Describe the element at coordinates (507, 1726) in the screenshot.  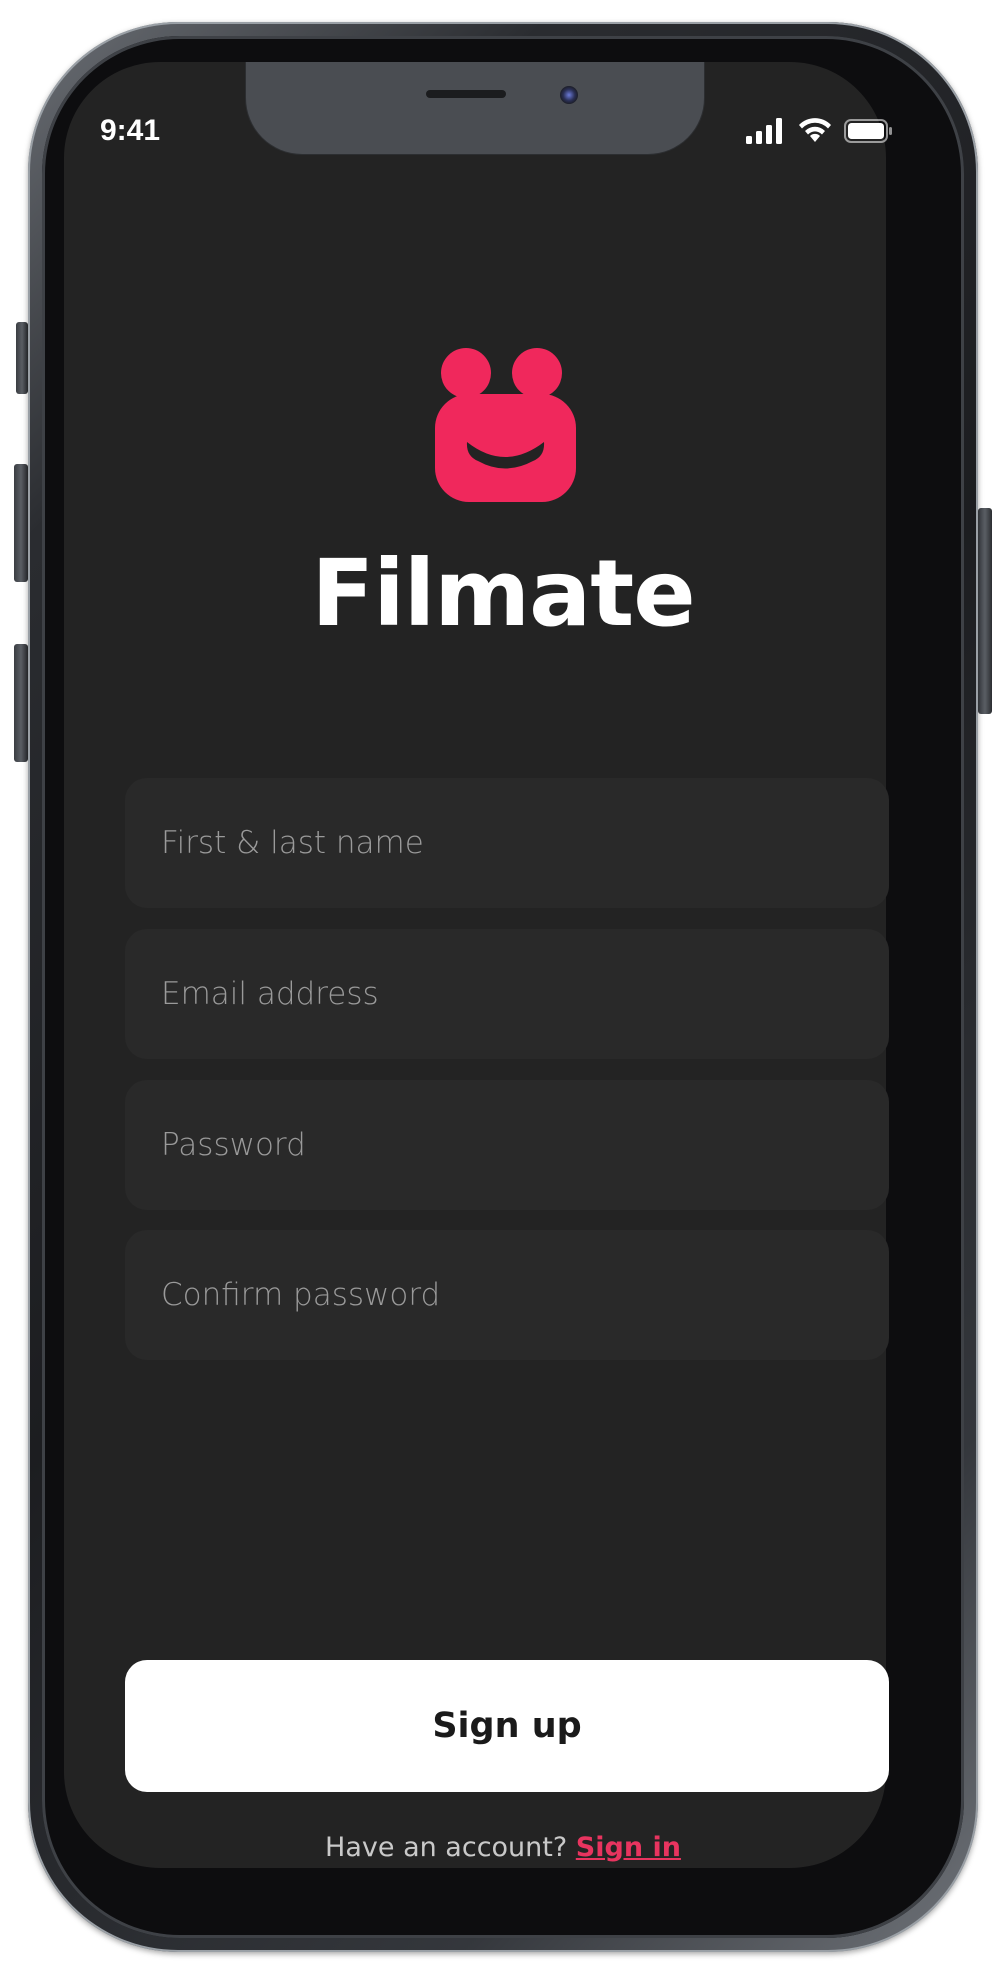
I see `sign-up-button: Sign up` at that location.